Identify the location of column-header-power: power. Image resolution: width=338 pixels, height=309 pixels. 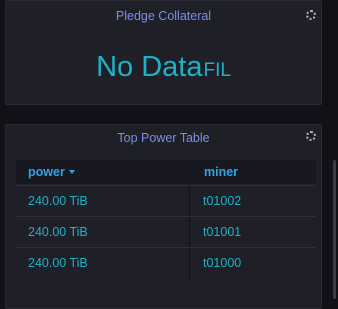
(51, 172).